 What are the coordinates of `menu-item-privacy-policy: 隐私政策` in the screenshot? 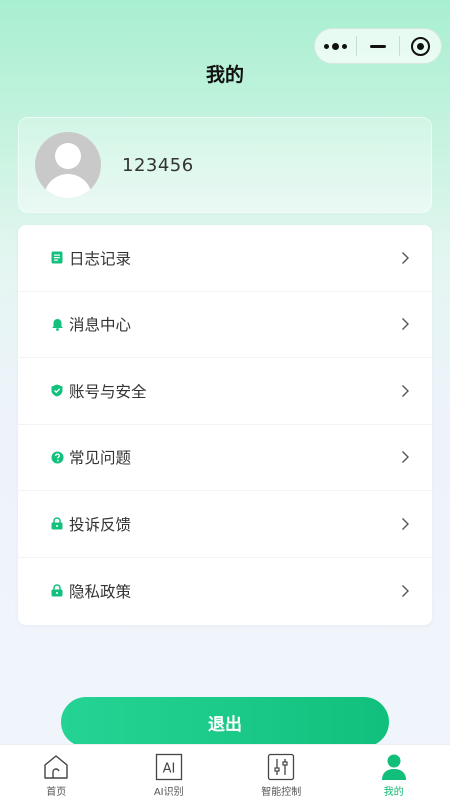 It's located at (225, 591).